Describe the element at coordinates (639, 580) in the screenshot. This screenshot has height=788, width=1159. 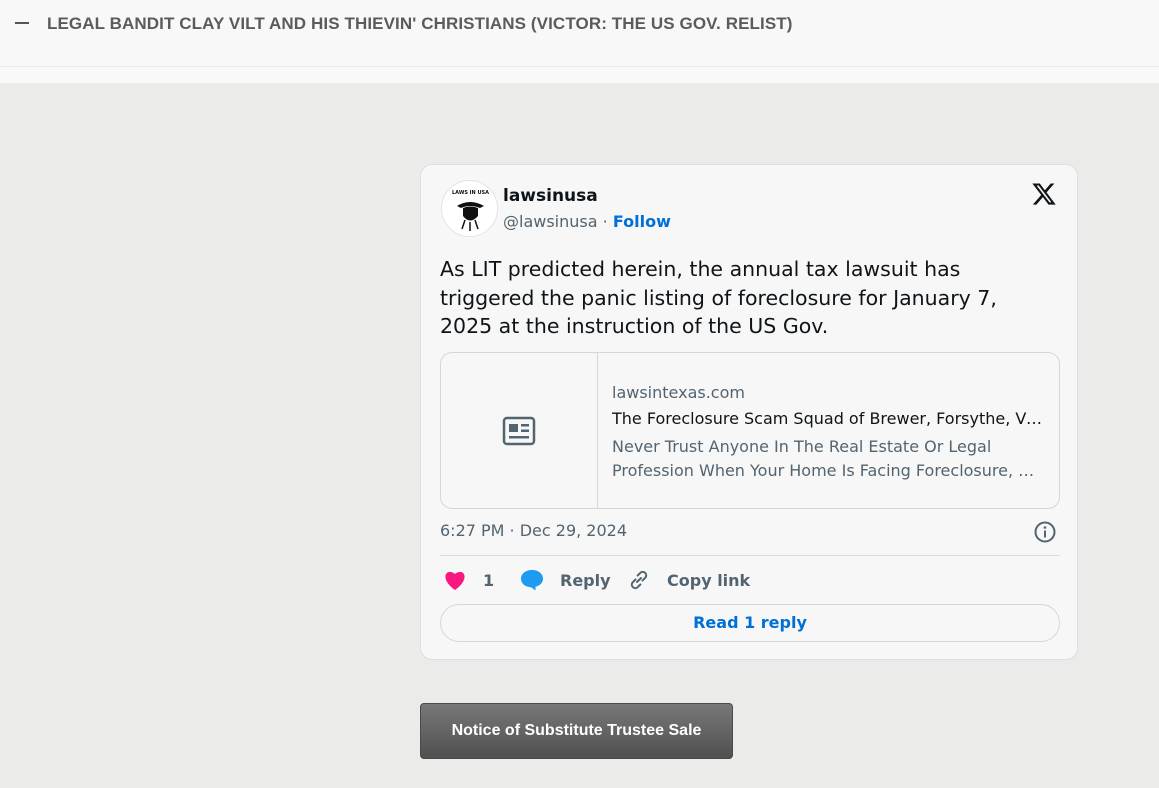
I see `link-icon` at that location.